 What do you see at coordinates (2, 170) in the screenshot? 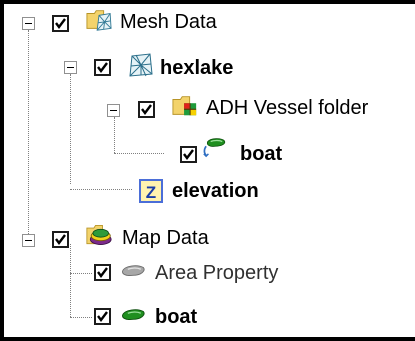
I see `window-border-left` at bounding box center [2, 170].